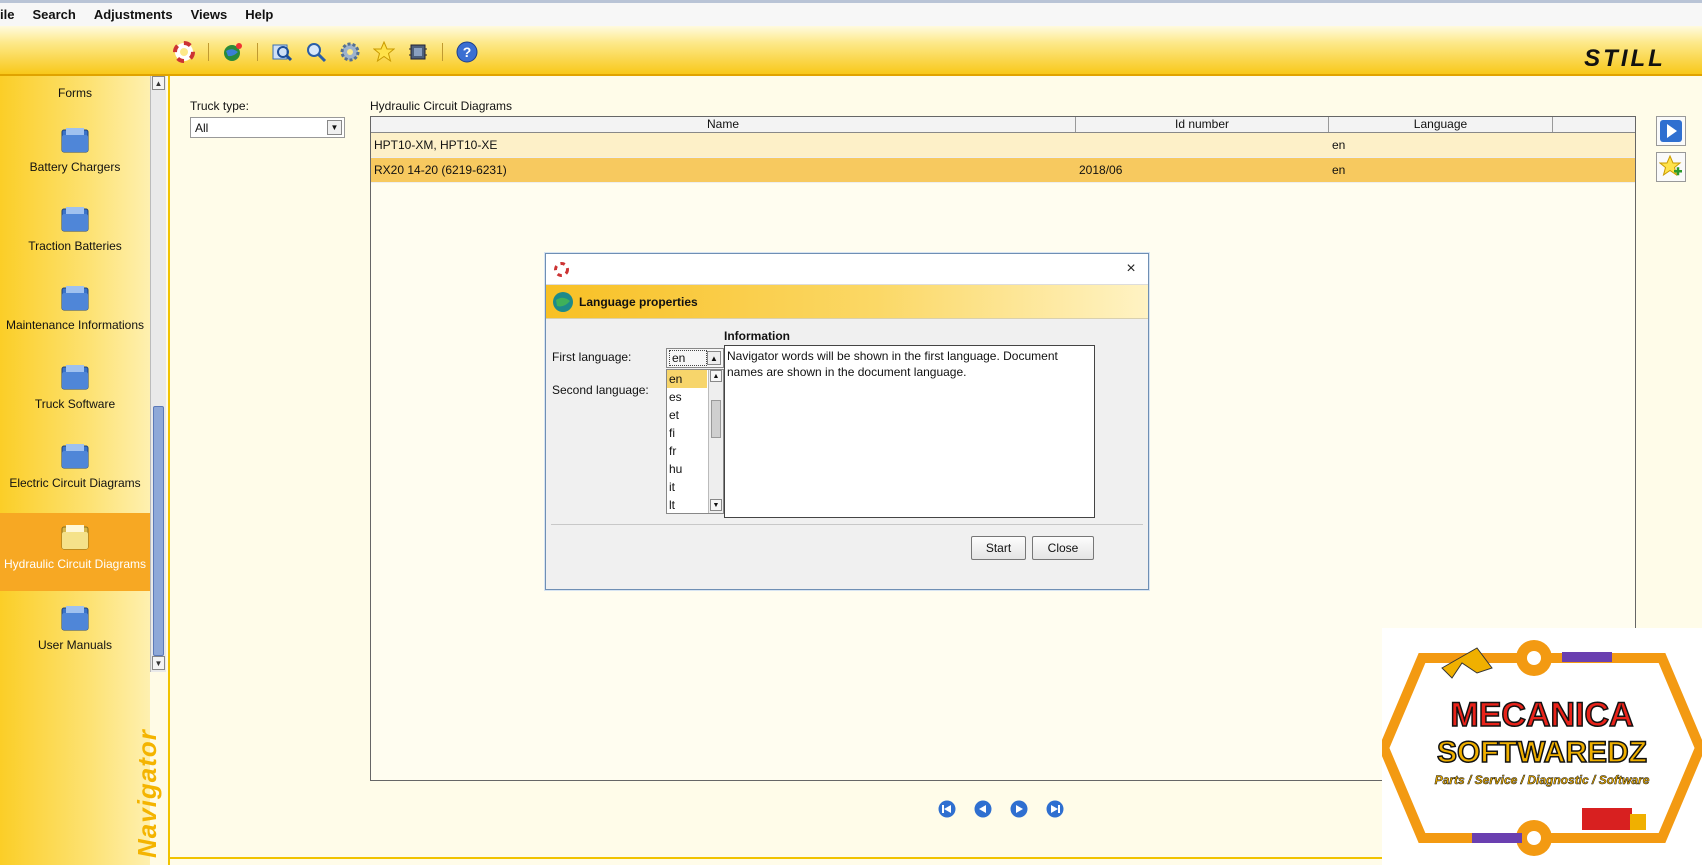 This screenshot has height=865, width=1702. Describe the element at coordinates (1063, 548) in the screenshot. I see `close-button: Close` at that location.